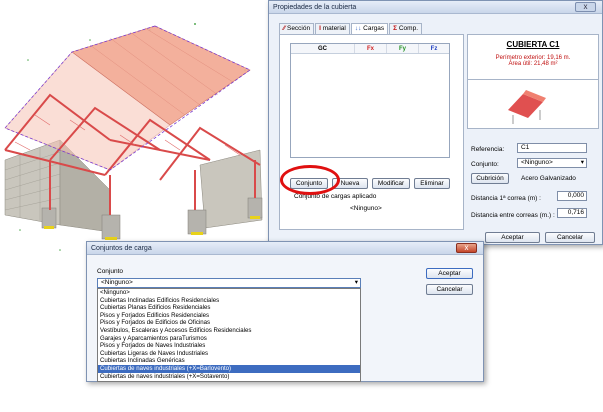 The image size is (603, 412). Describe the element at coordinates (527, 107) in the screenshot. I see `cover-thumbnail-icon` at that location.